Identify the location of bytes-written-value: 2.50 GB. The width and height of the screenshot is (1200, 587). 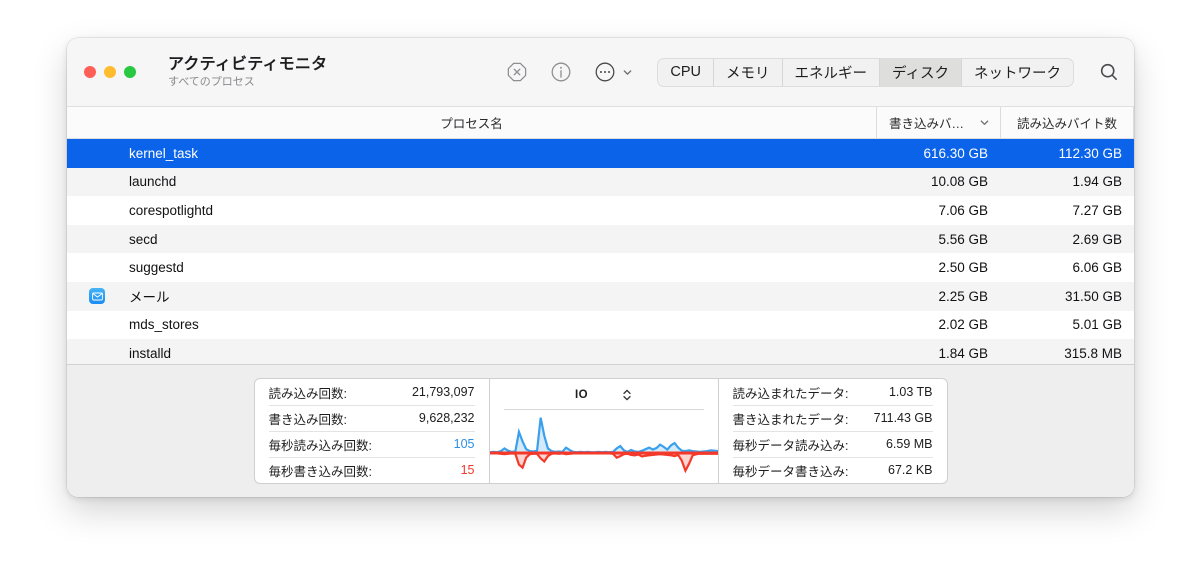
(963, 268).